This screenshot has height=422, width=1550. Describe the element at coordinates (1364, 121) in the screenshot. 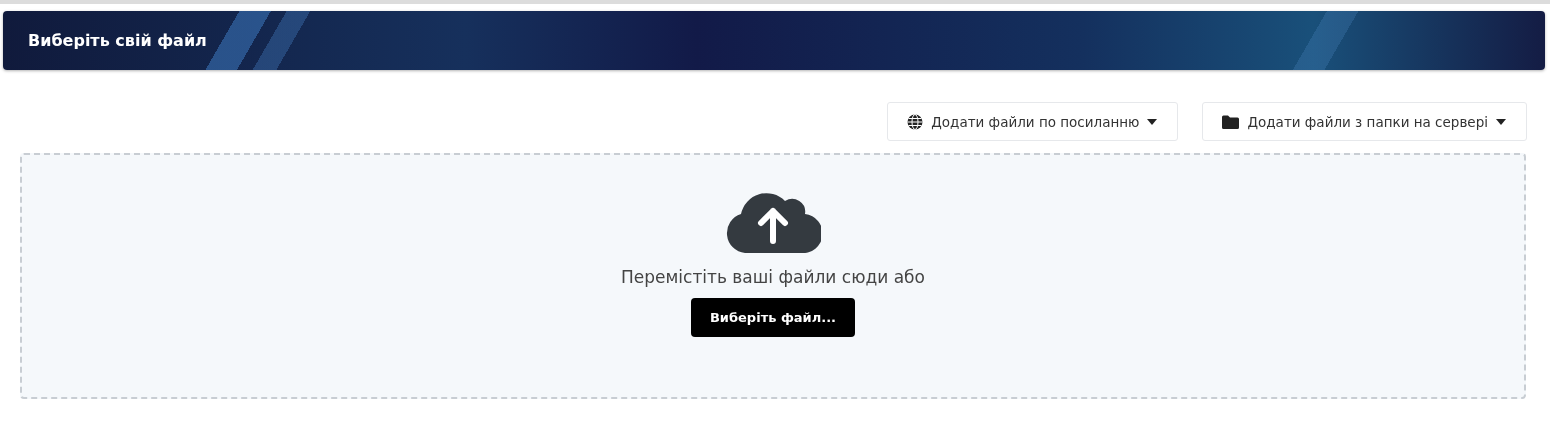

I see `add-files-dropdown-button: Додати файли з папки на сервері` at that location.